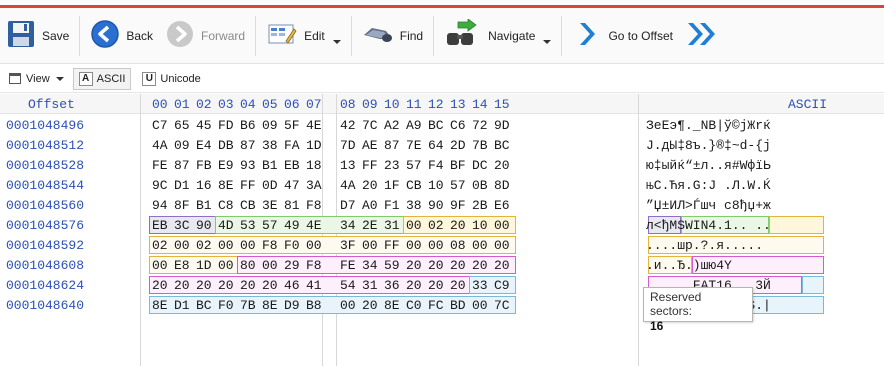 This screenshot has height=366, width=884. Describe the element at coordinates (505, 285) in the screenshot. I see `hex-byte: C9` at that location.